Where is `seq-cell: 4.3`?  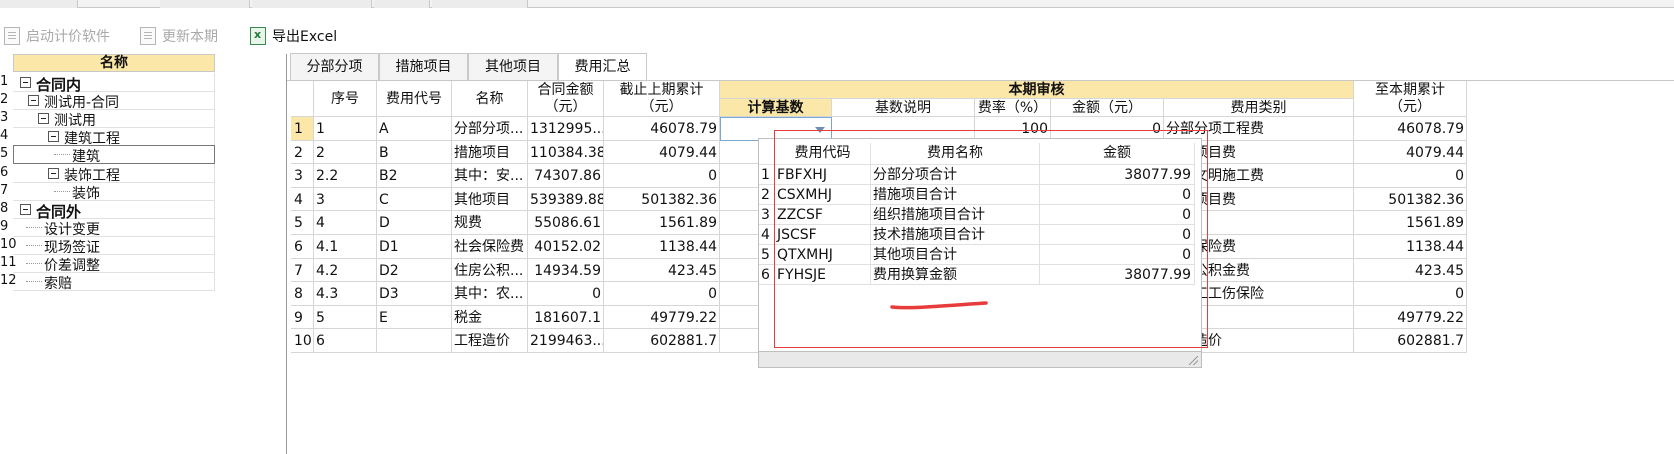
seq-cell: 4.3 is located at coordinates (345, 294).